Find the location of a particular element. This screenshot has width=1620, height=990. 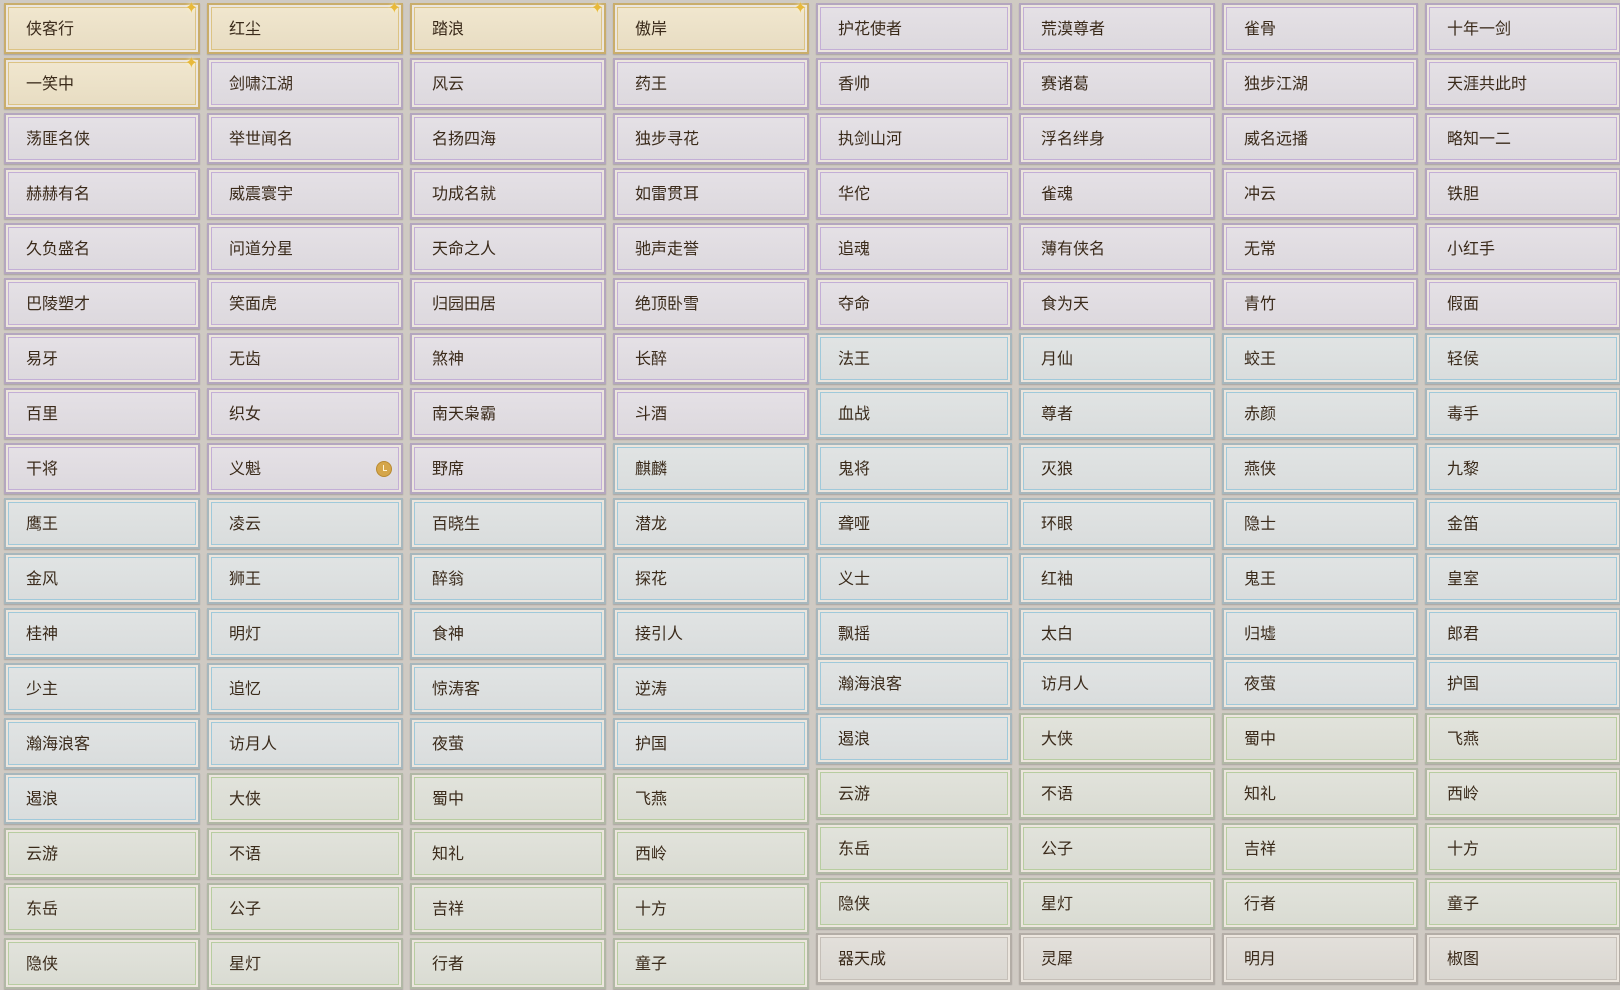

title-tile: 归园田居 is located at coordinates (508, 303).